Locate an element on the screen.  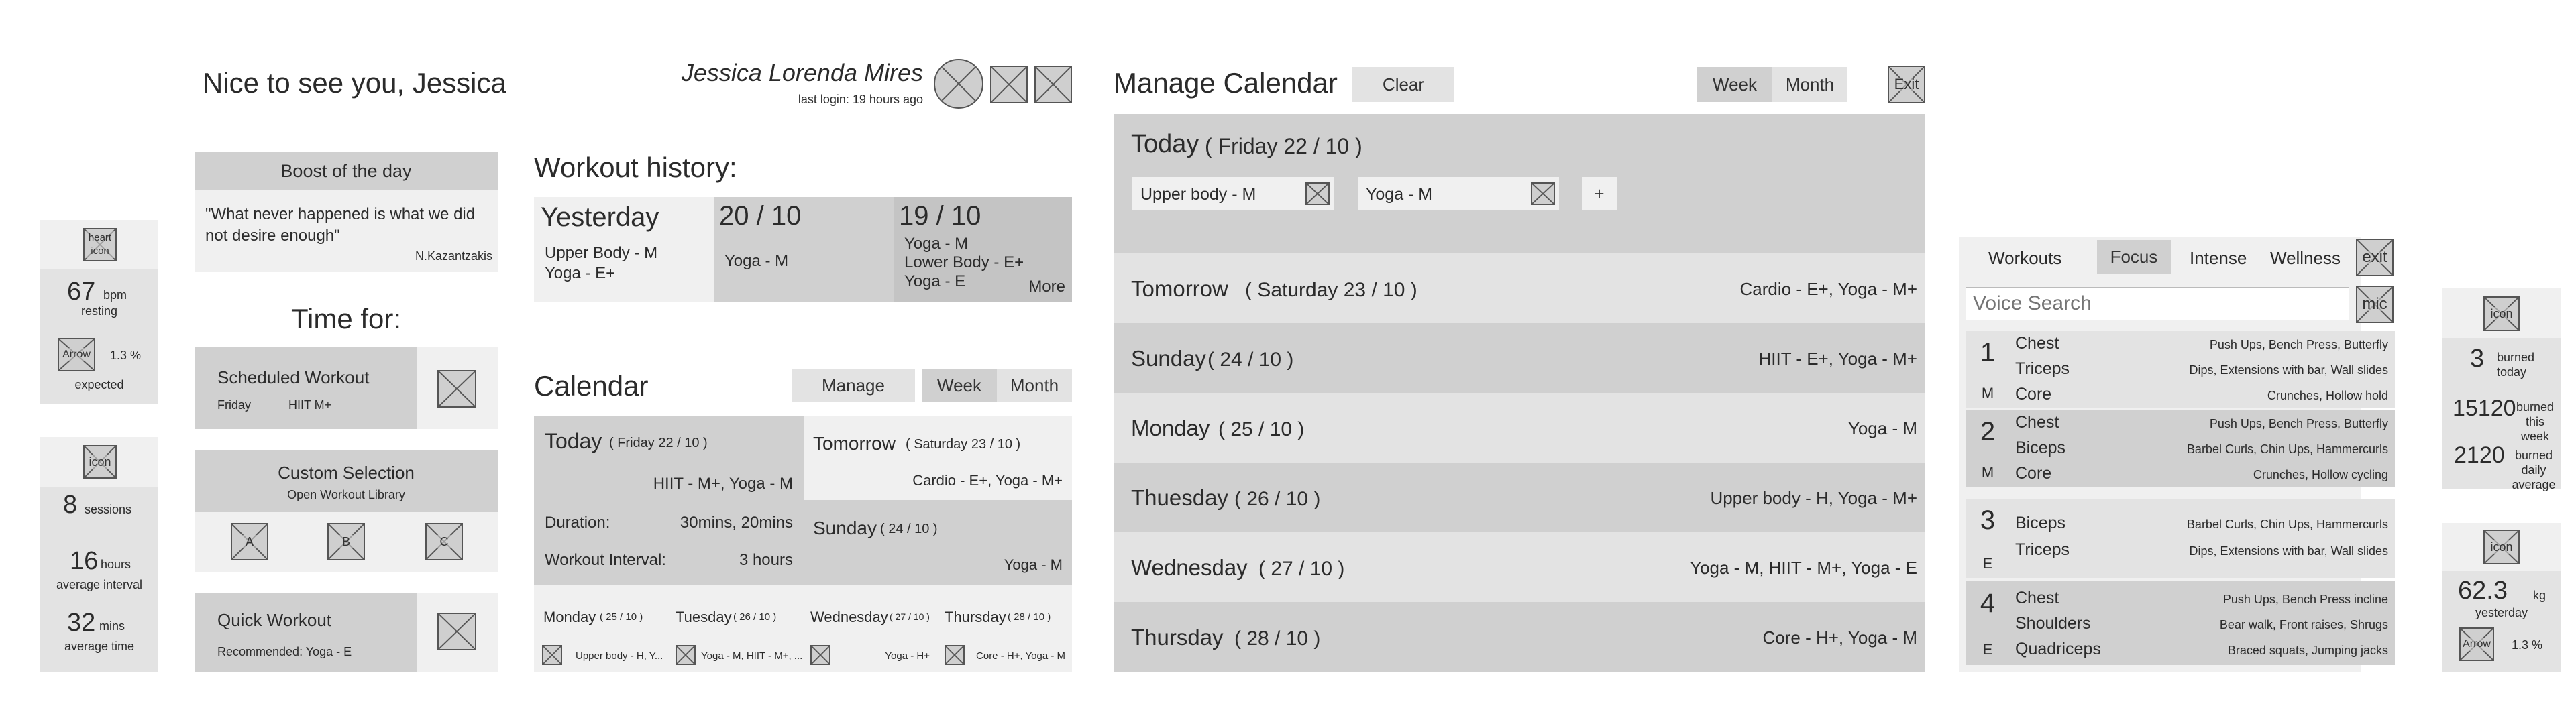
history-col-20-10: 20 / 10 Yoga - M is located at coordinates (804, 250).